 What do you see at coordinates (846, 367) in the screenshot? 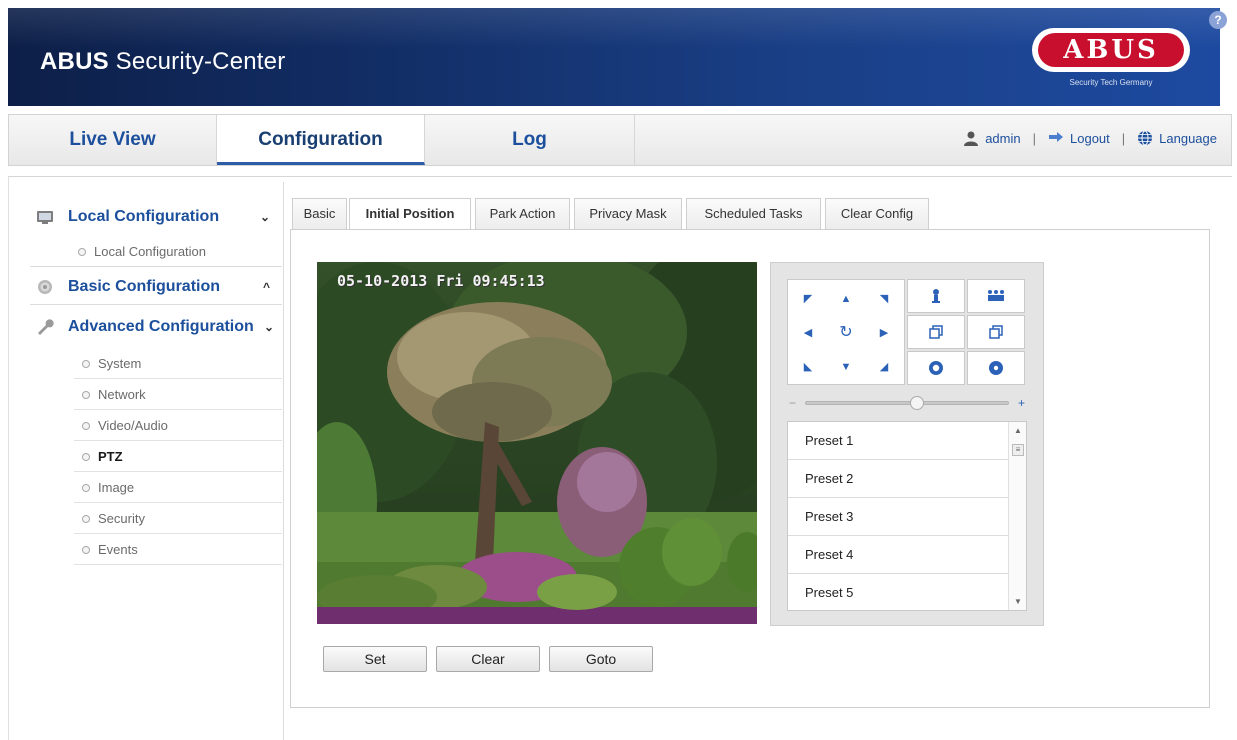
I see `ptz-down-button: ▼` at bounding box center [846, 367].